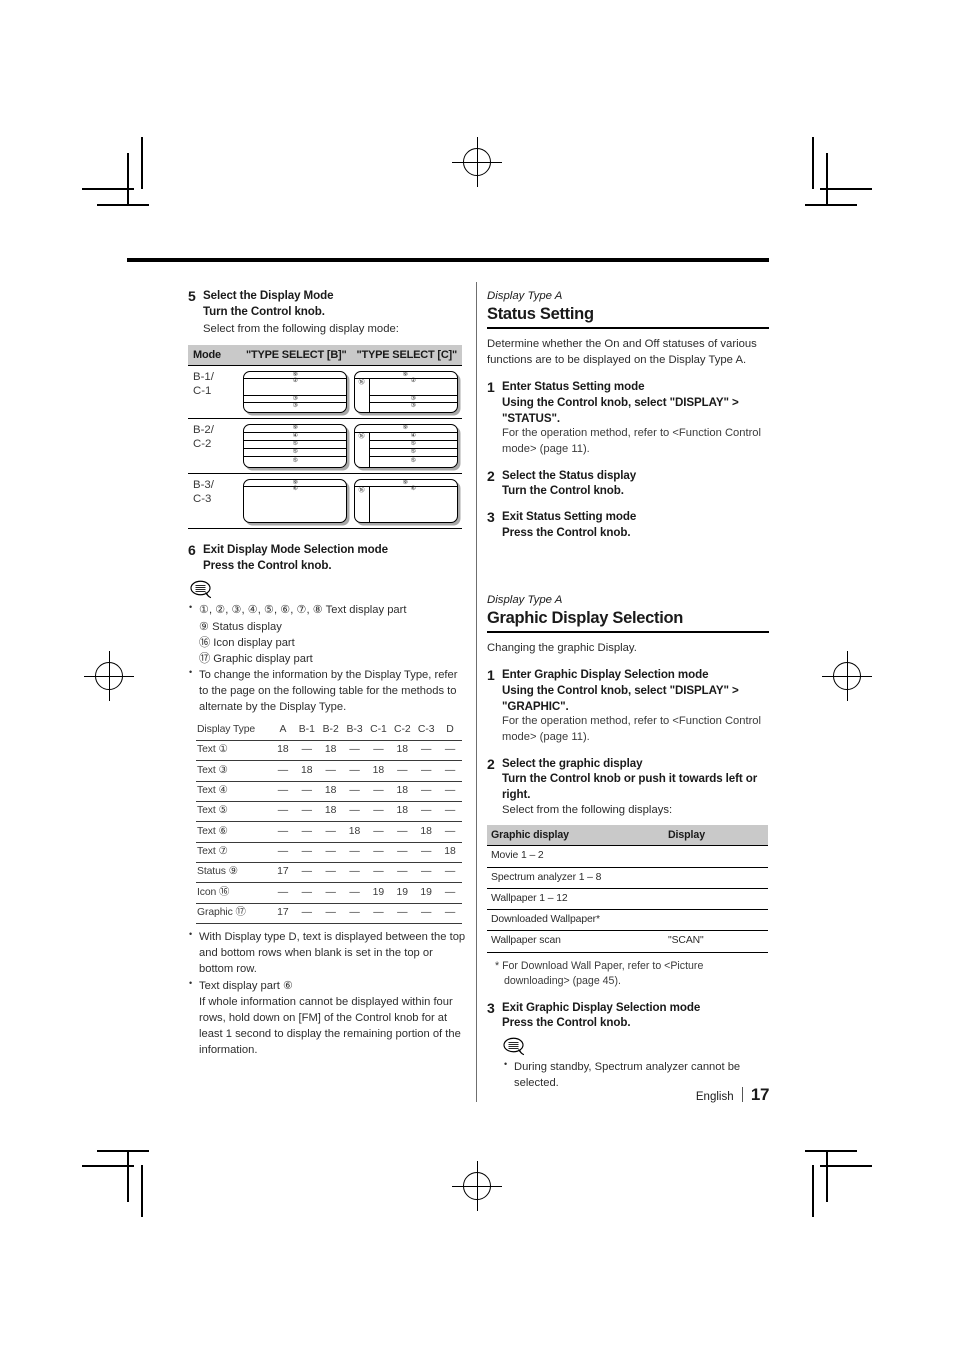 The image size is (954, 1350). Describe the element at coordinates (233, 853) in the screenshot. I see `row-label: Text ⑦` at that location.